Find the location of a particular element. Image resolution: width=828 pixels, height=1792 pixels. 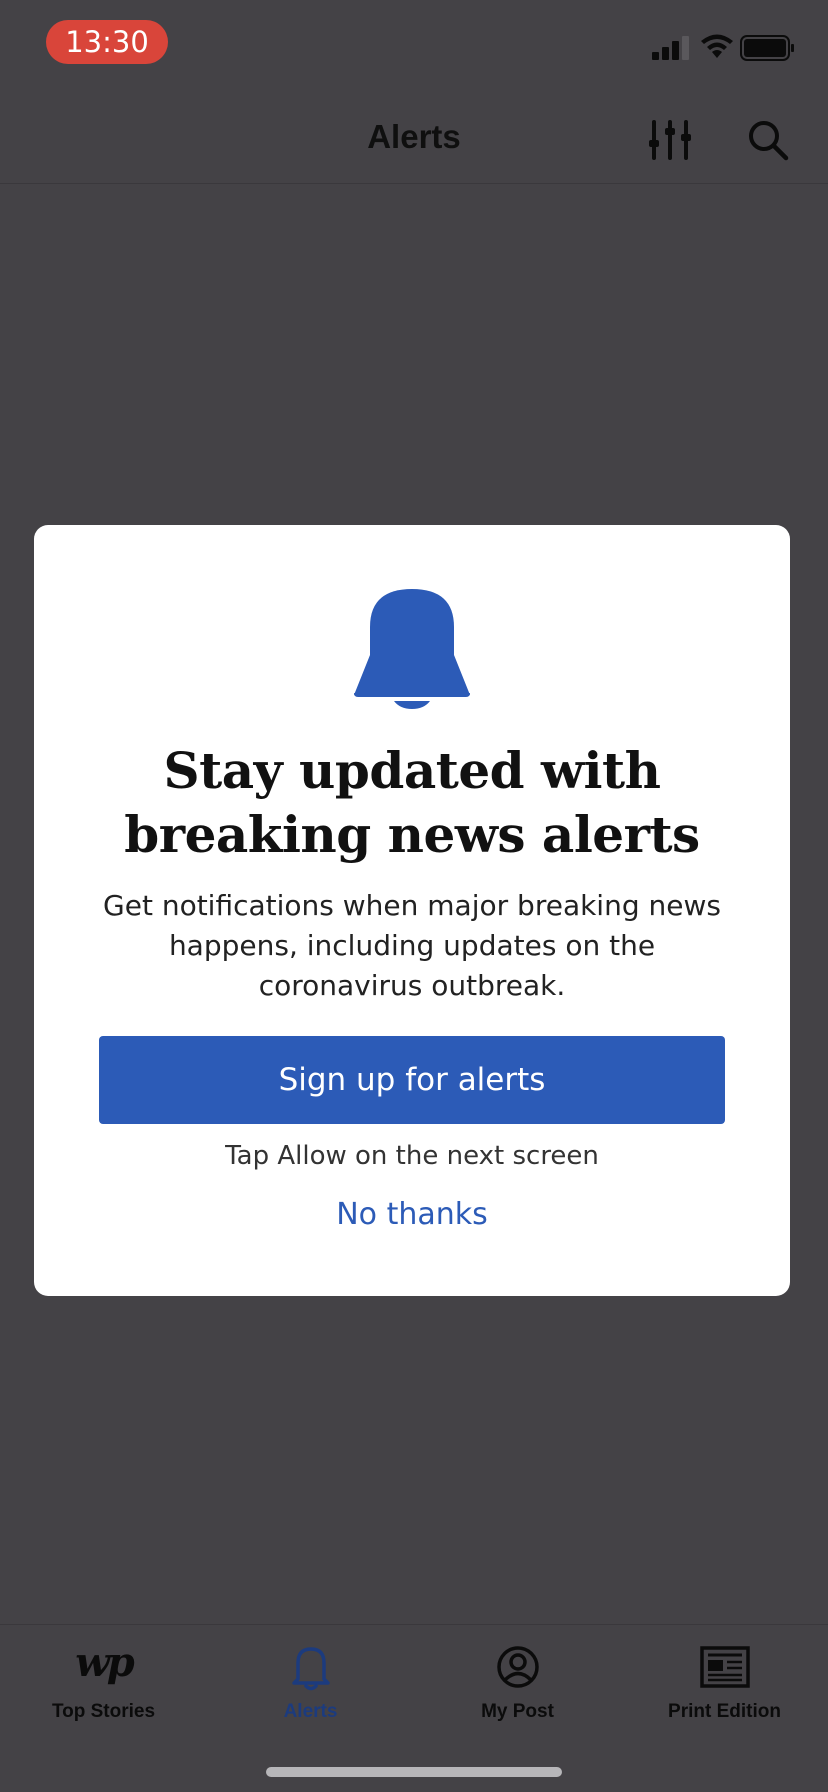

tab-my-post: My Post is located at coordinates (517, 1680).